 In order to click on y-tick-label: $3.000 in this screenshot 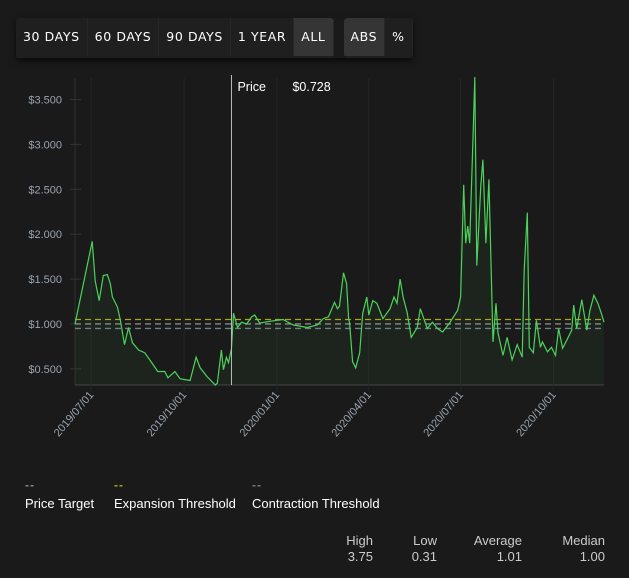, I will do `click(45, 145)`.